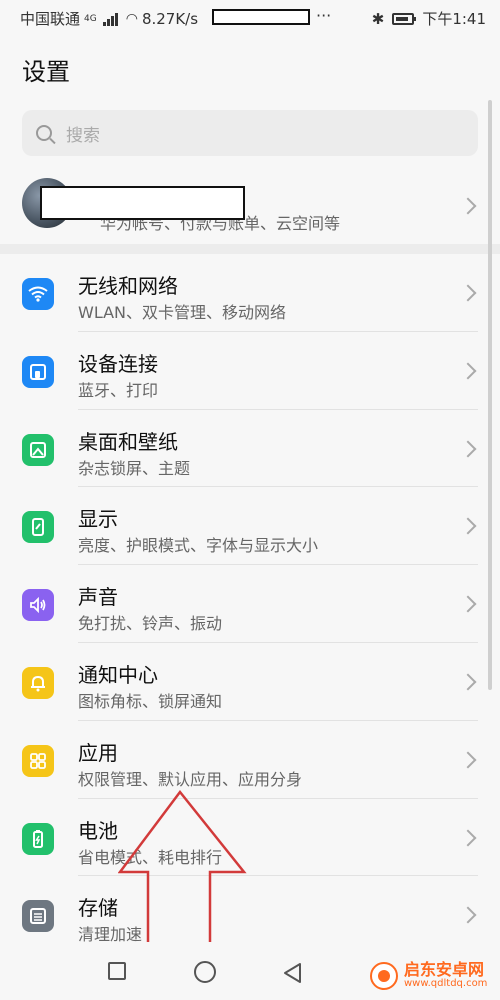 The width and height of the screenshot is (500, 1000). Describe the element at coordinates (128, 286) in the screenshot. I see `settings-item-title: 无线和网络` at that location.